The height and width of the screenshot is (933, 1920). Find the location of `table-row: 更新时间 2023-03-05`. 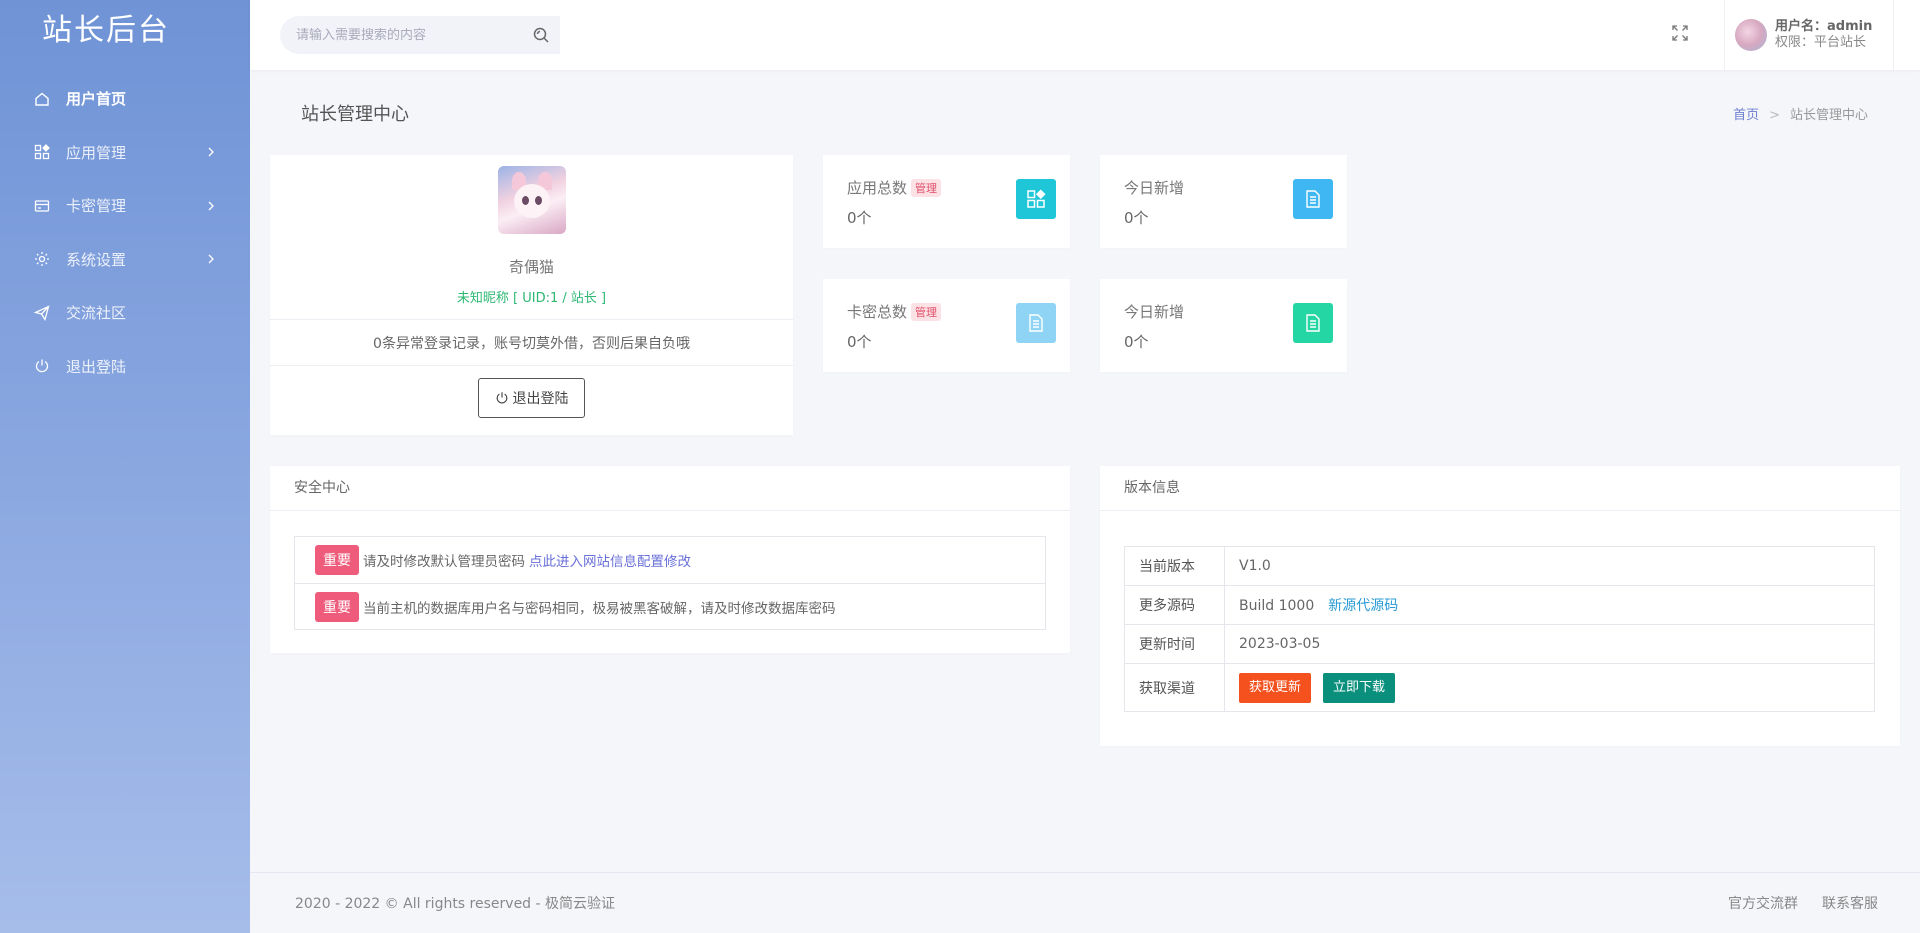

table-row: 更新时间 2023-03-05 is located at coordinates (1499, 644).